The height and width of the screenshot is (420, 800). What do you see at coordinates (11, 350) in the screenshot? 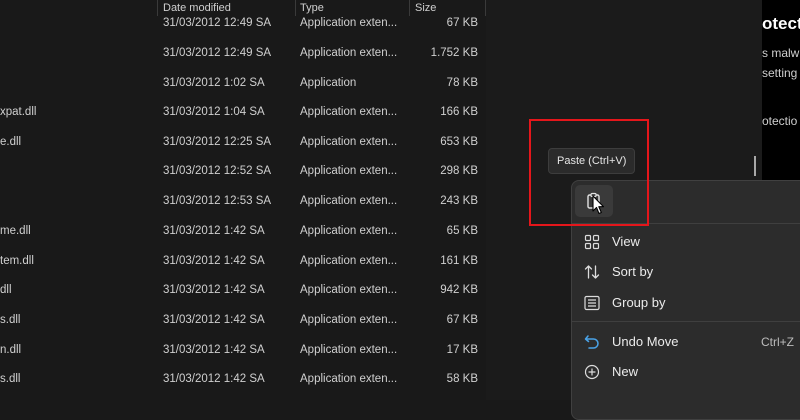
I see `file-name: n.dll` at bounding box center [11, 350].